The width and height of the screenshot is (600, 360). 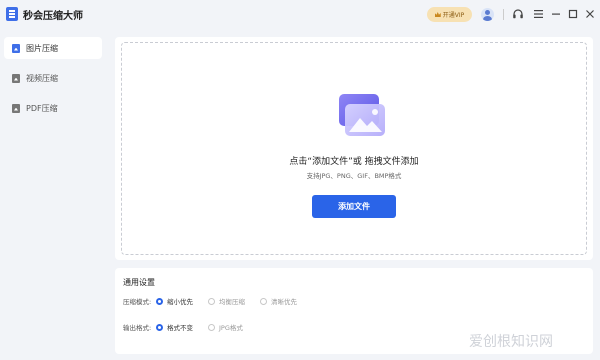 I want to click on crown-icon, so click(x=437, y=14).